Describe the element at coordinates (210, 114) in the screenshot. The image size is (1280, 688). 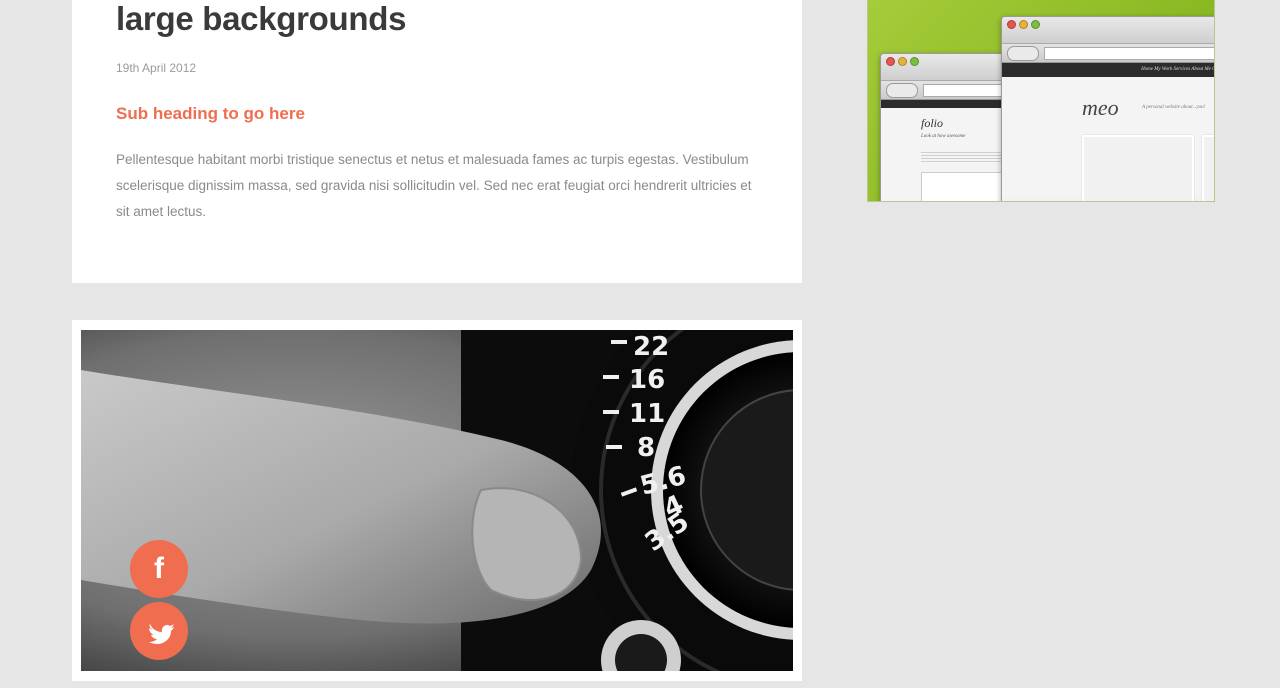
I see `post-subheading: Sub heading to go here` at that location.